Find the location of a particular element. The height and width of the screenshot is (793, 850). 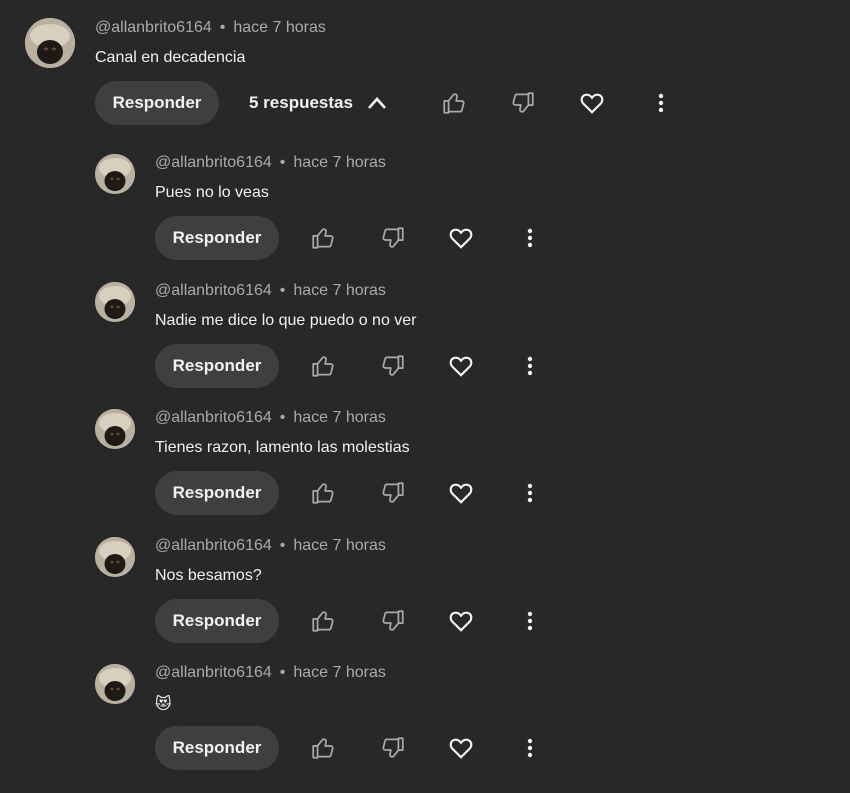

comment-text: Pues no lo veas is located at coordinates (212, 192).